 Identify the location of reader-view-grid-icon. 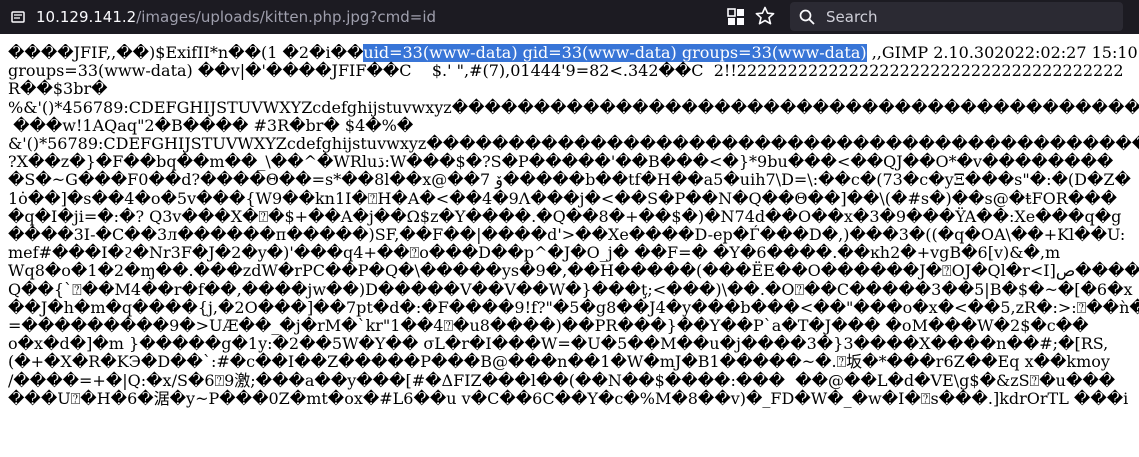
(736, 17).